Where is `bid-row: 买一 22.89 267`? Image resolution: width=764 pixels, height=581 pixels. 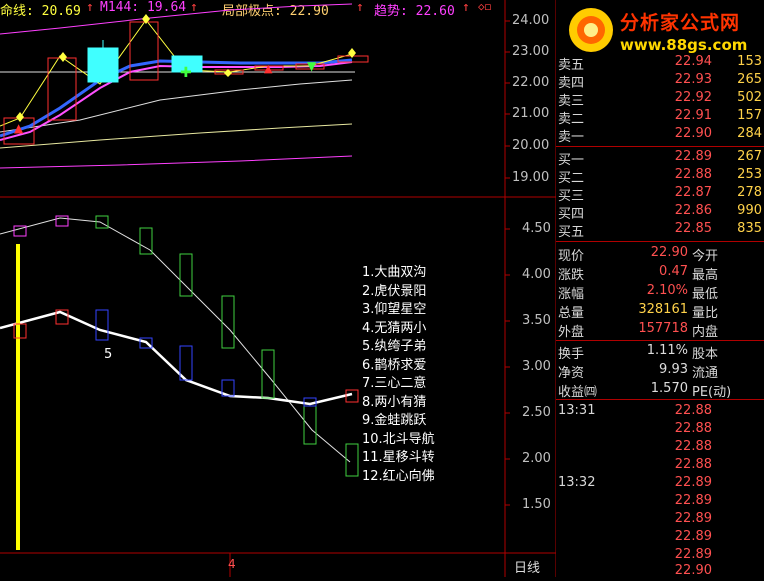
bid-row: 买一 22.89 267 is located at coordinates (660, 158).